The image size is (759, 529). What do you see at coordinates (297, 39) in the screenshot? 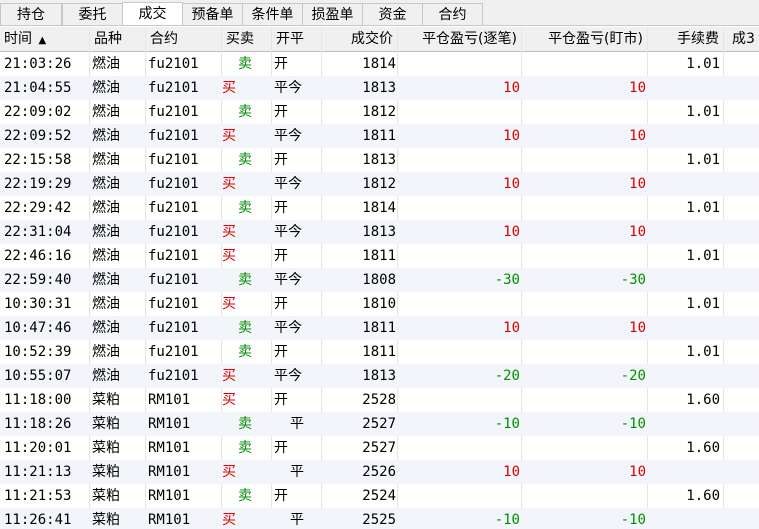
I see `column-header-open-close: 开平` at bounding box center [297, 39].